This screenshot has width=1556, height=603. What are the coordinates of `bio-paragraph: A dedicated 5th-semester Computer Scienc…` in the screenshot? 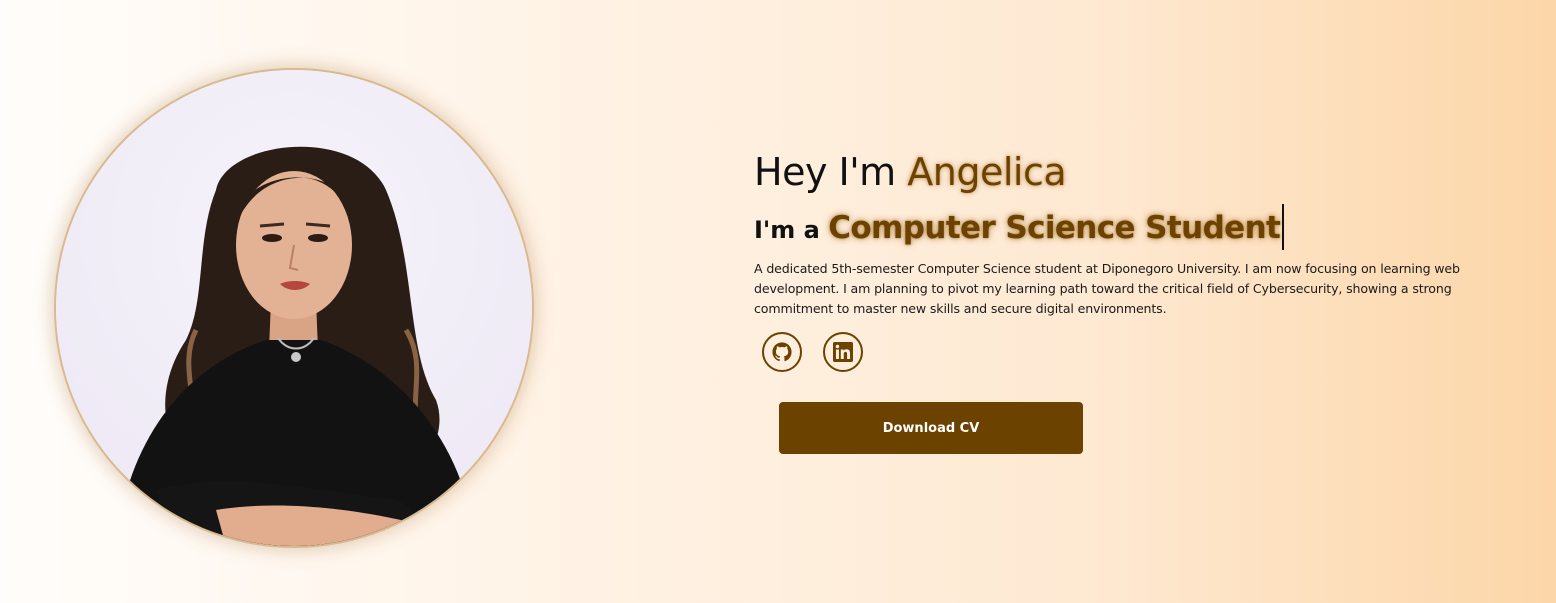 It's located at (1107, 288).